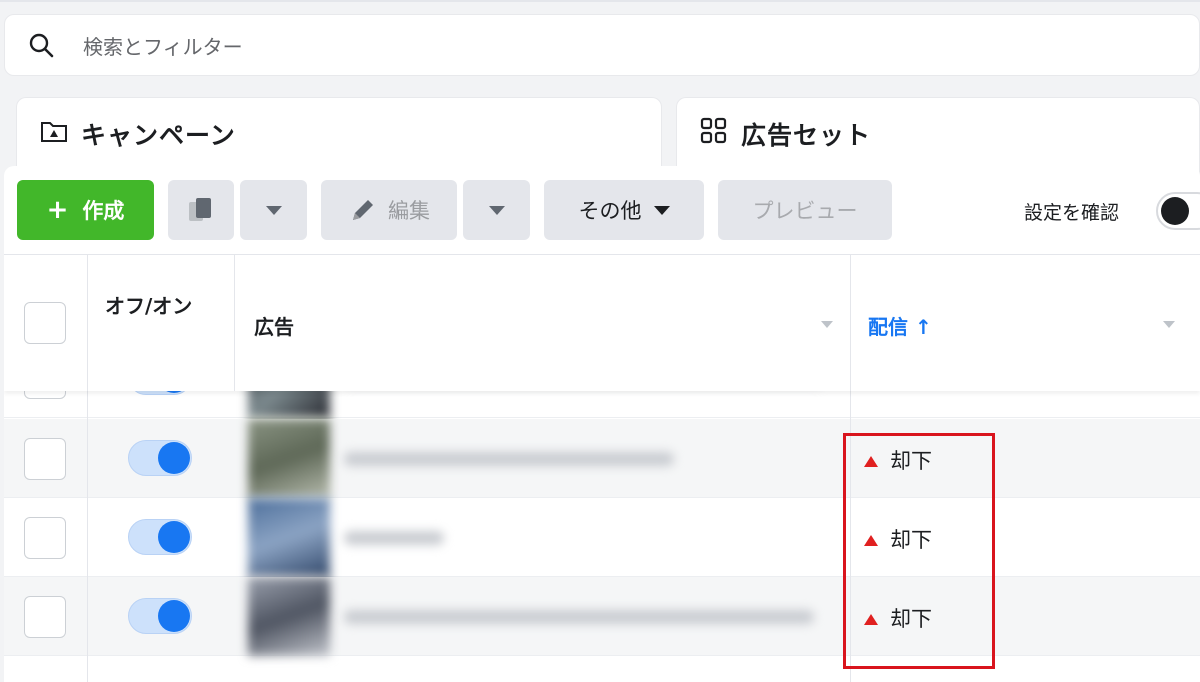  I want to click on edit-button: 編集, so click(389, 210).